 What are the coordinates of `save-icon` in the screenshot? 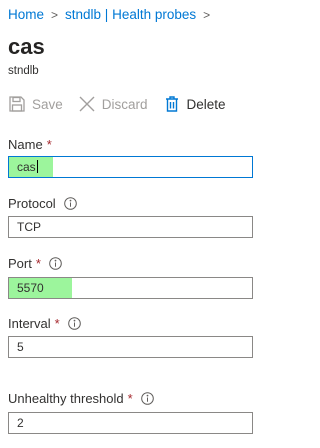 It's located at (17, 104).